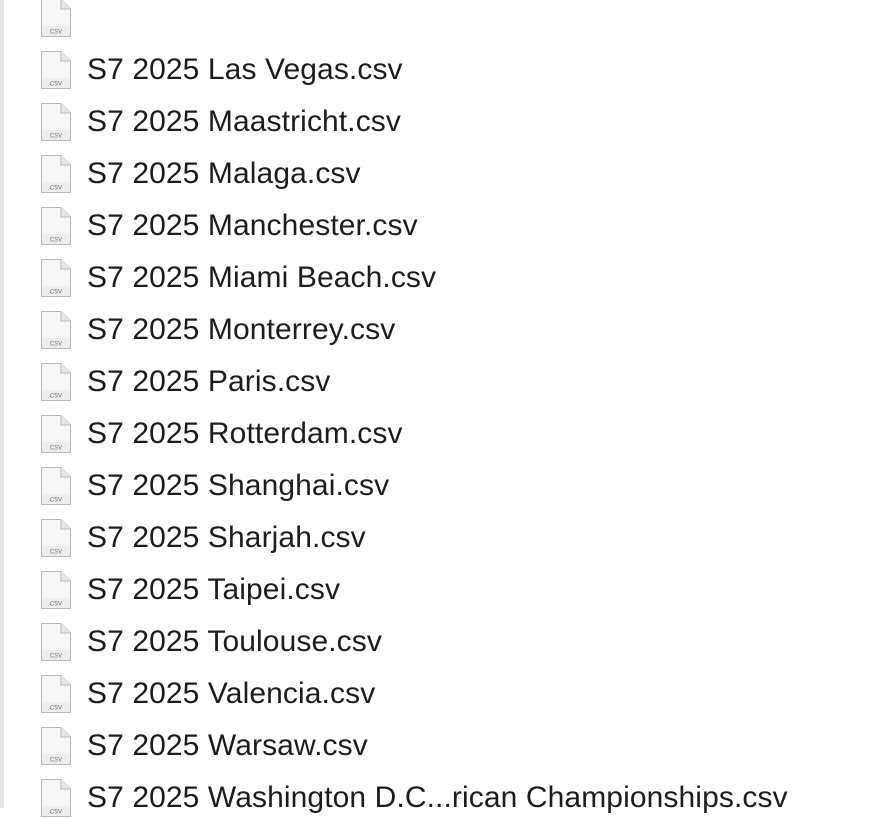 The image size is (894, 818). Describe the element at coordinates (245, 433) in the screenshot. I see `file-name: S7 2025 Rotterdam.csv` at that location.